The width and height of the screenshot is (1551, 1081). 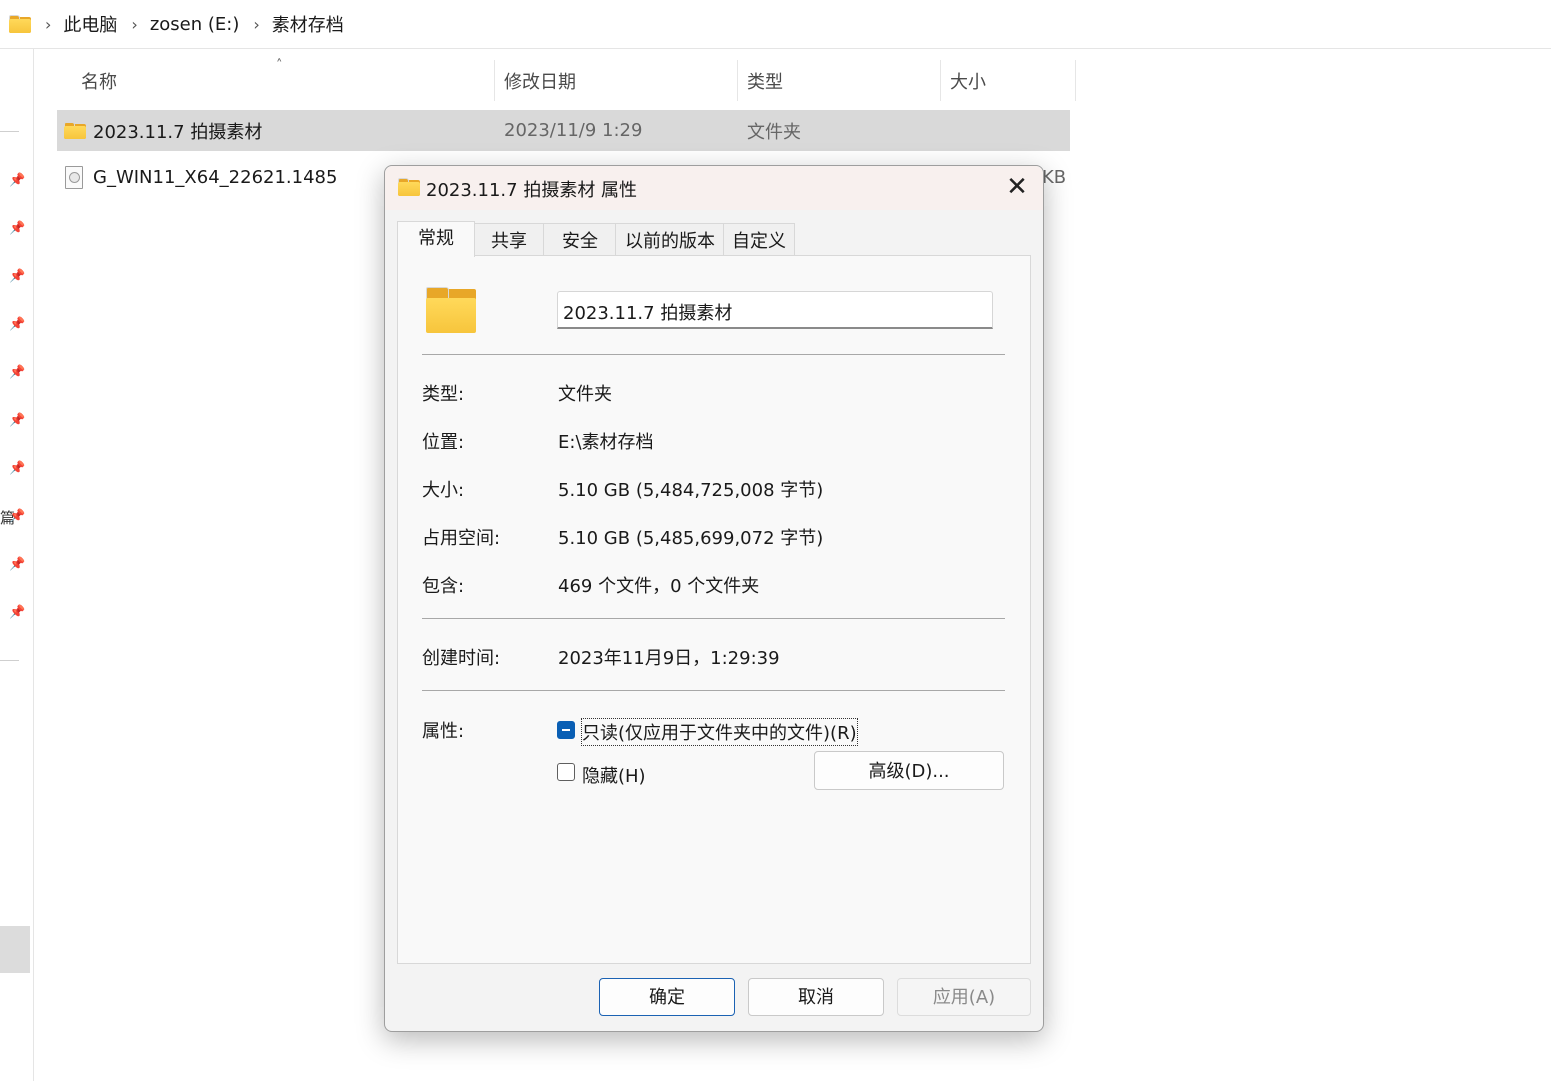 What do you see at coordinates (461, 538) in the screenshot?
I see `size-on-disk-label: 占用空间:` at bounding box center [461, 538].